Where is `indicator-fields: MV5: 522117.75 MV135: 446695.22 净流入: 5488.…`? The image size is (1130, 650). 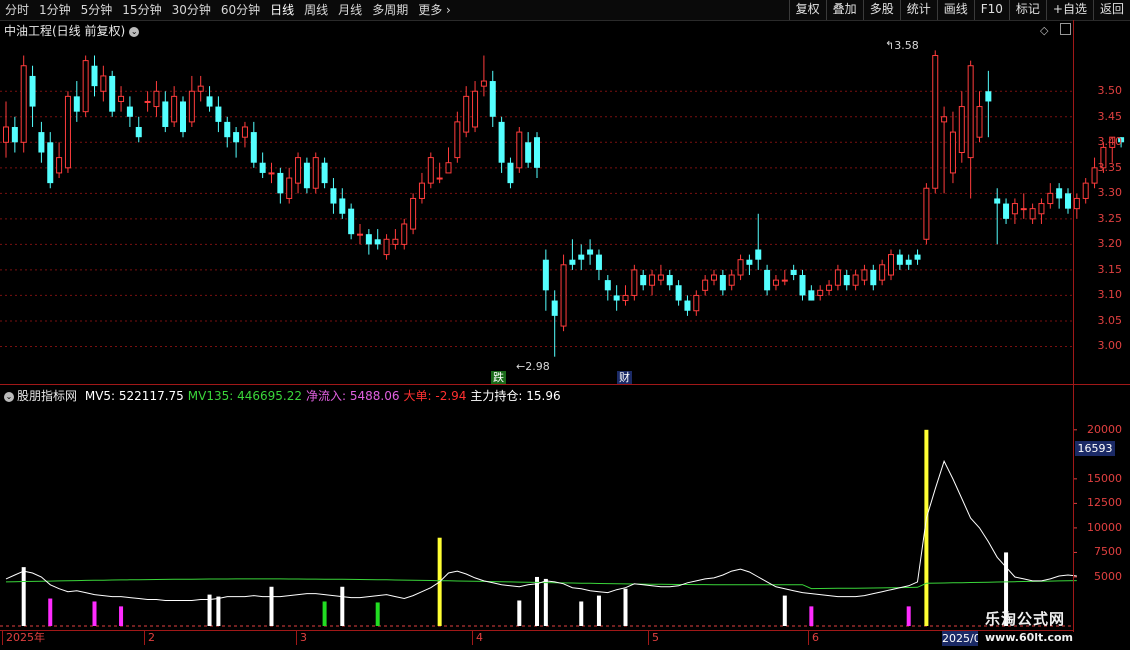
indicator-fields: MV5: 522117.75 MV135: 446695.22 净流入: 5488.… is located at coordinates (325, 396).